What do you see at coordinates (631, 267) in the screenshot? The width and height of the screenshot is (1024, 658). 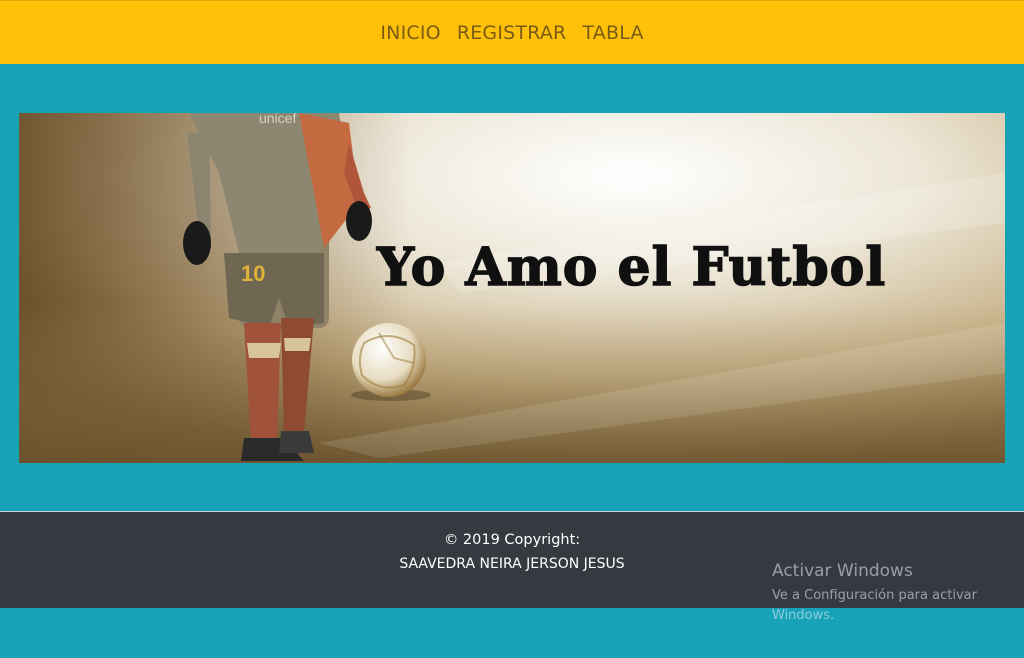 I see `banner-headline: Yo Amo el Futbol` at bounding box center [631, 267].